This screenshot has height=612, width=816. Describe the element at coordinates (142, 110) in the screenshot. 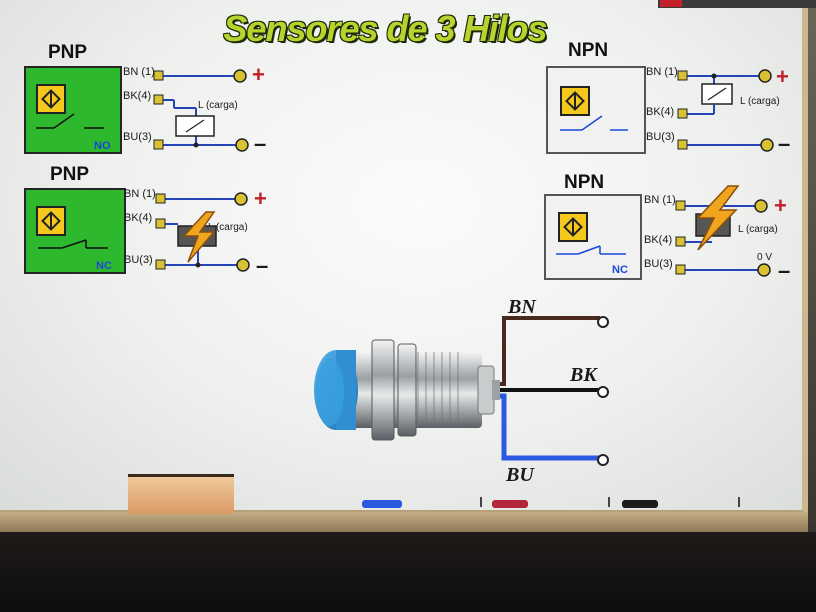

I see `diagram-1-wiring` at that location.